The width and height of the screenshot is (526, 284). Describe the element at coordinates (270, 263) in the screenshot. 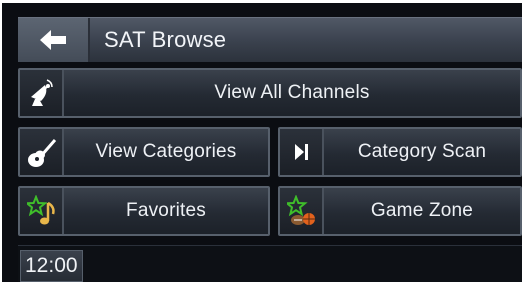

I see `status-bar: 12:00` at that location.